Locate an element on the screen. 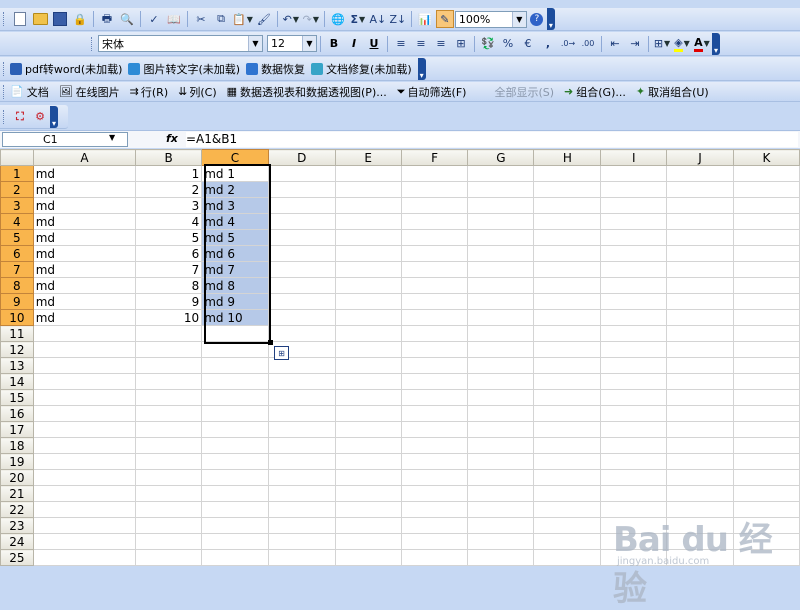 The height and width of the screenshot is (610, 800). plugin-image-to-text: 图片转文字(未加载) is located at coordinates (184, 69).